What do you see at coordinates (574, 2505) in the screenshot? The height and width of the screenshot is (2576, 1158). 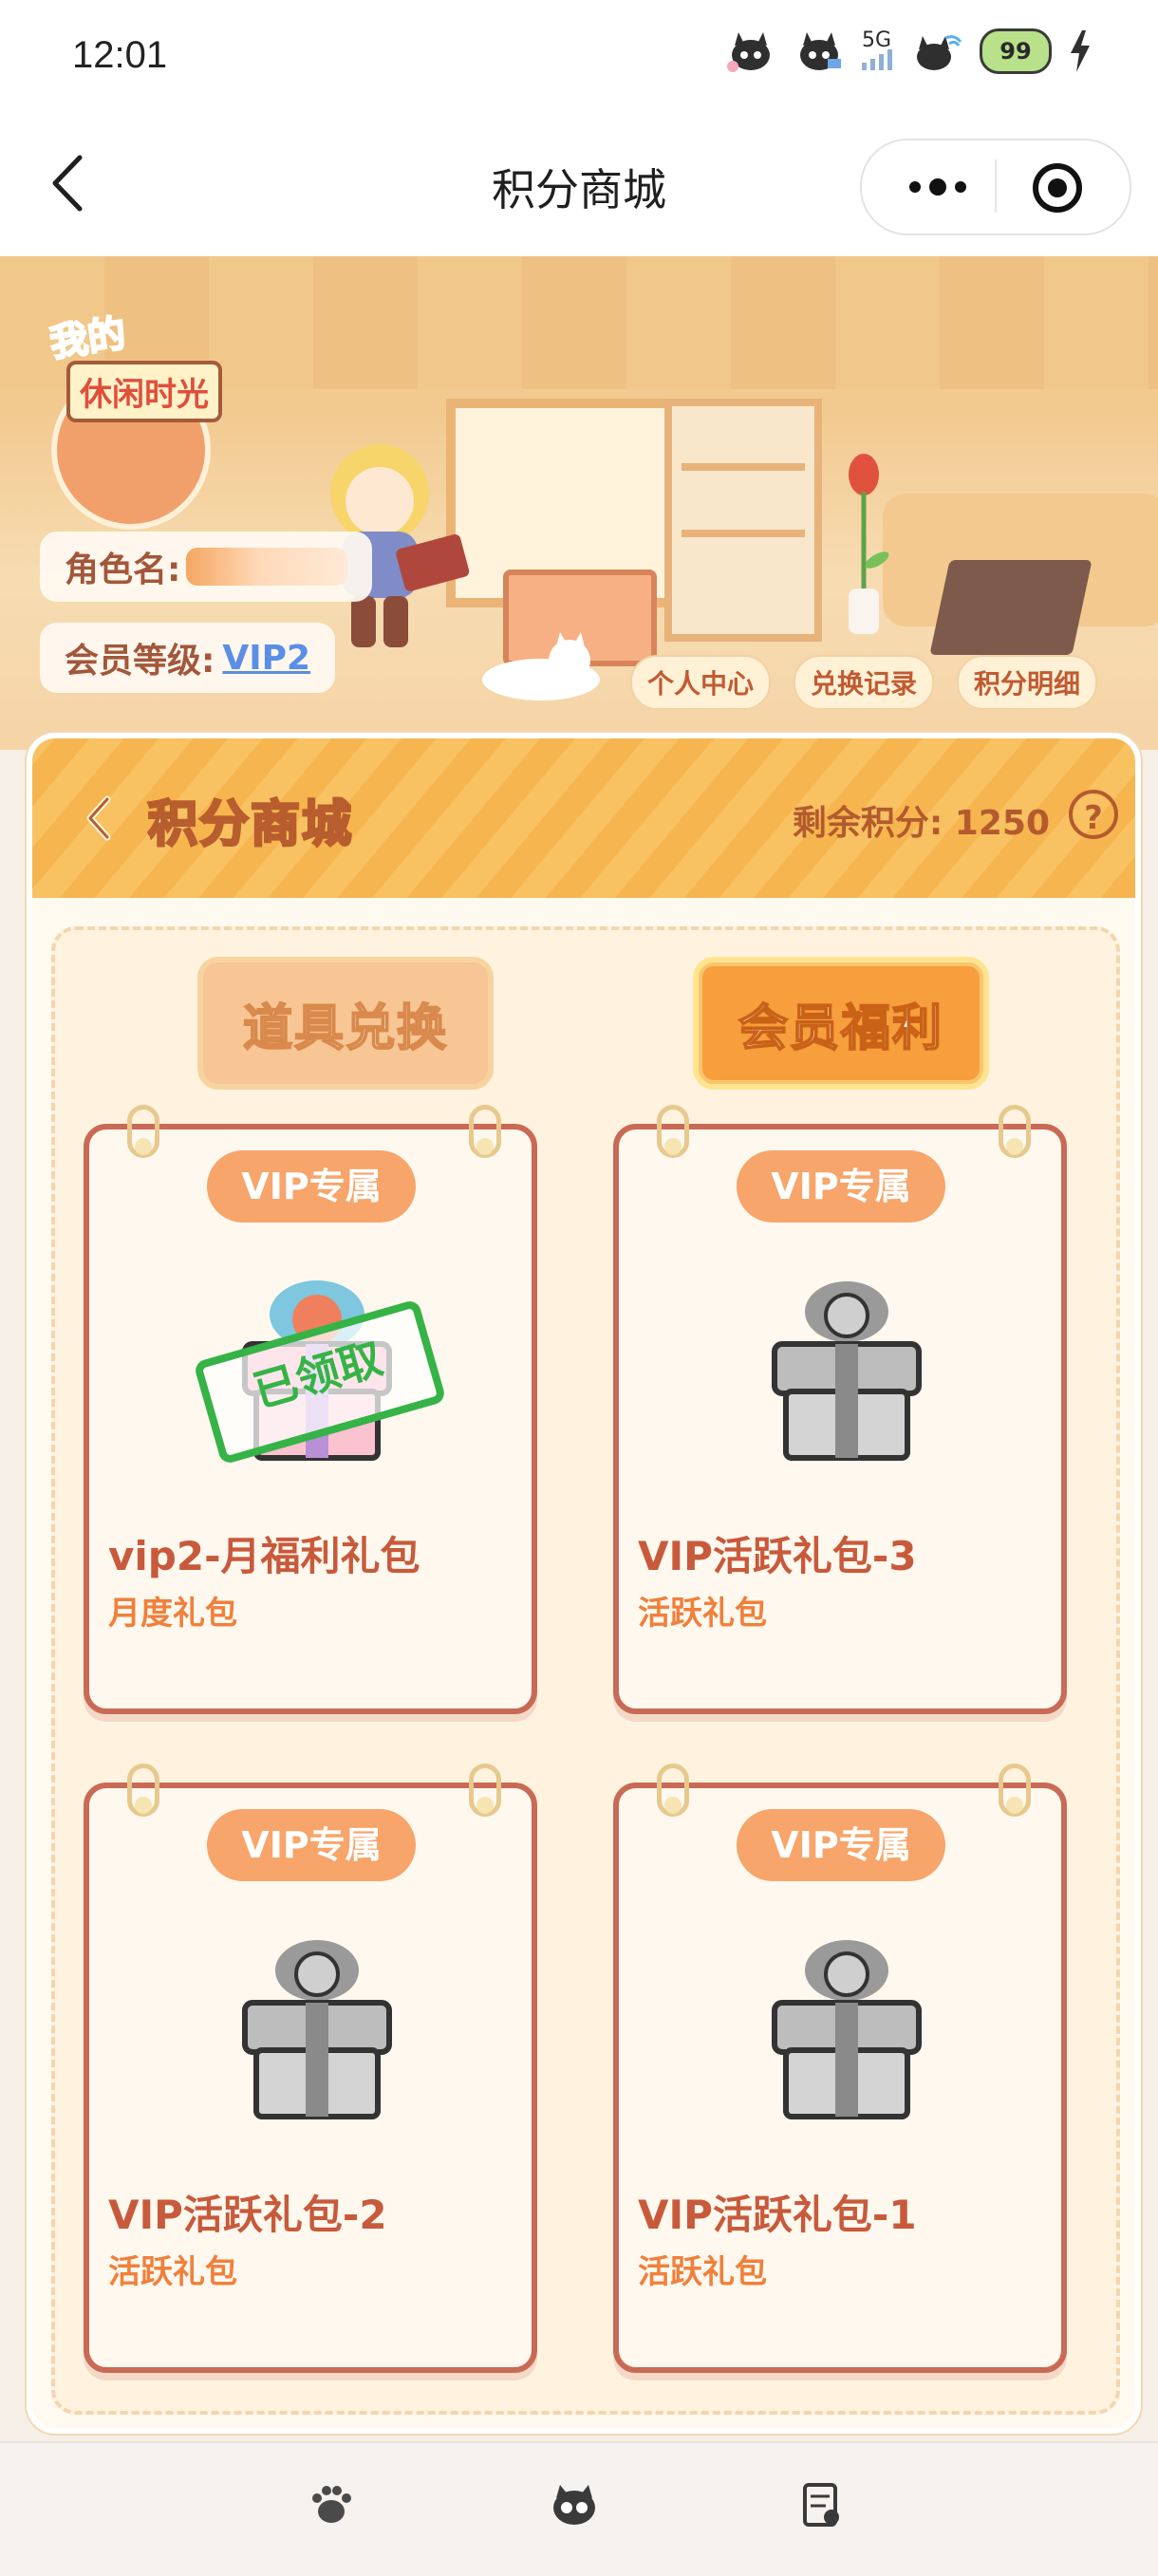 I see `cat-face-icon` at bounding box center [574, 2505].